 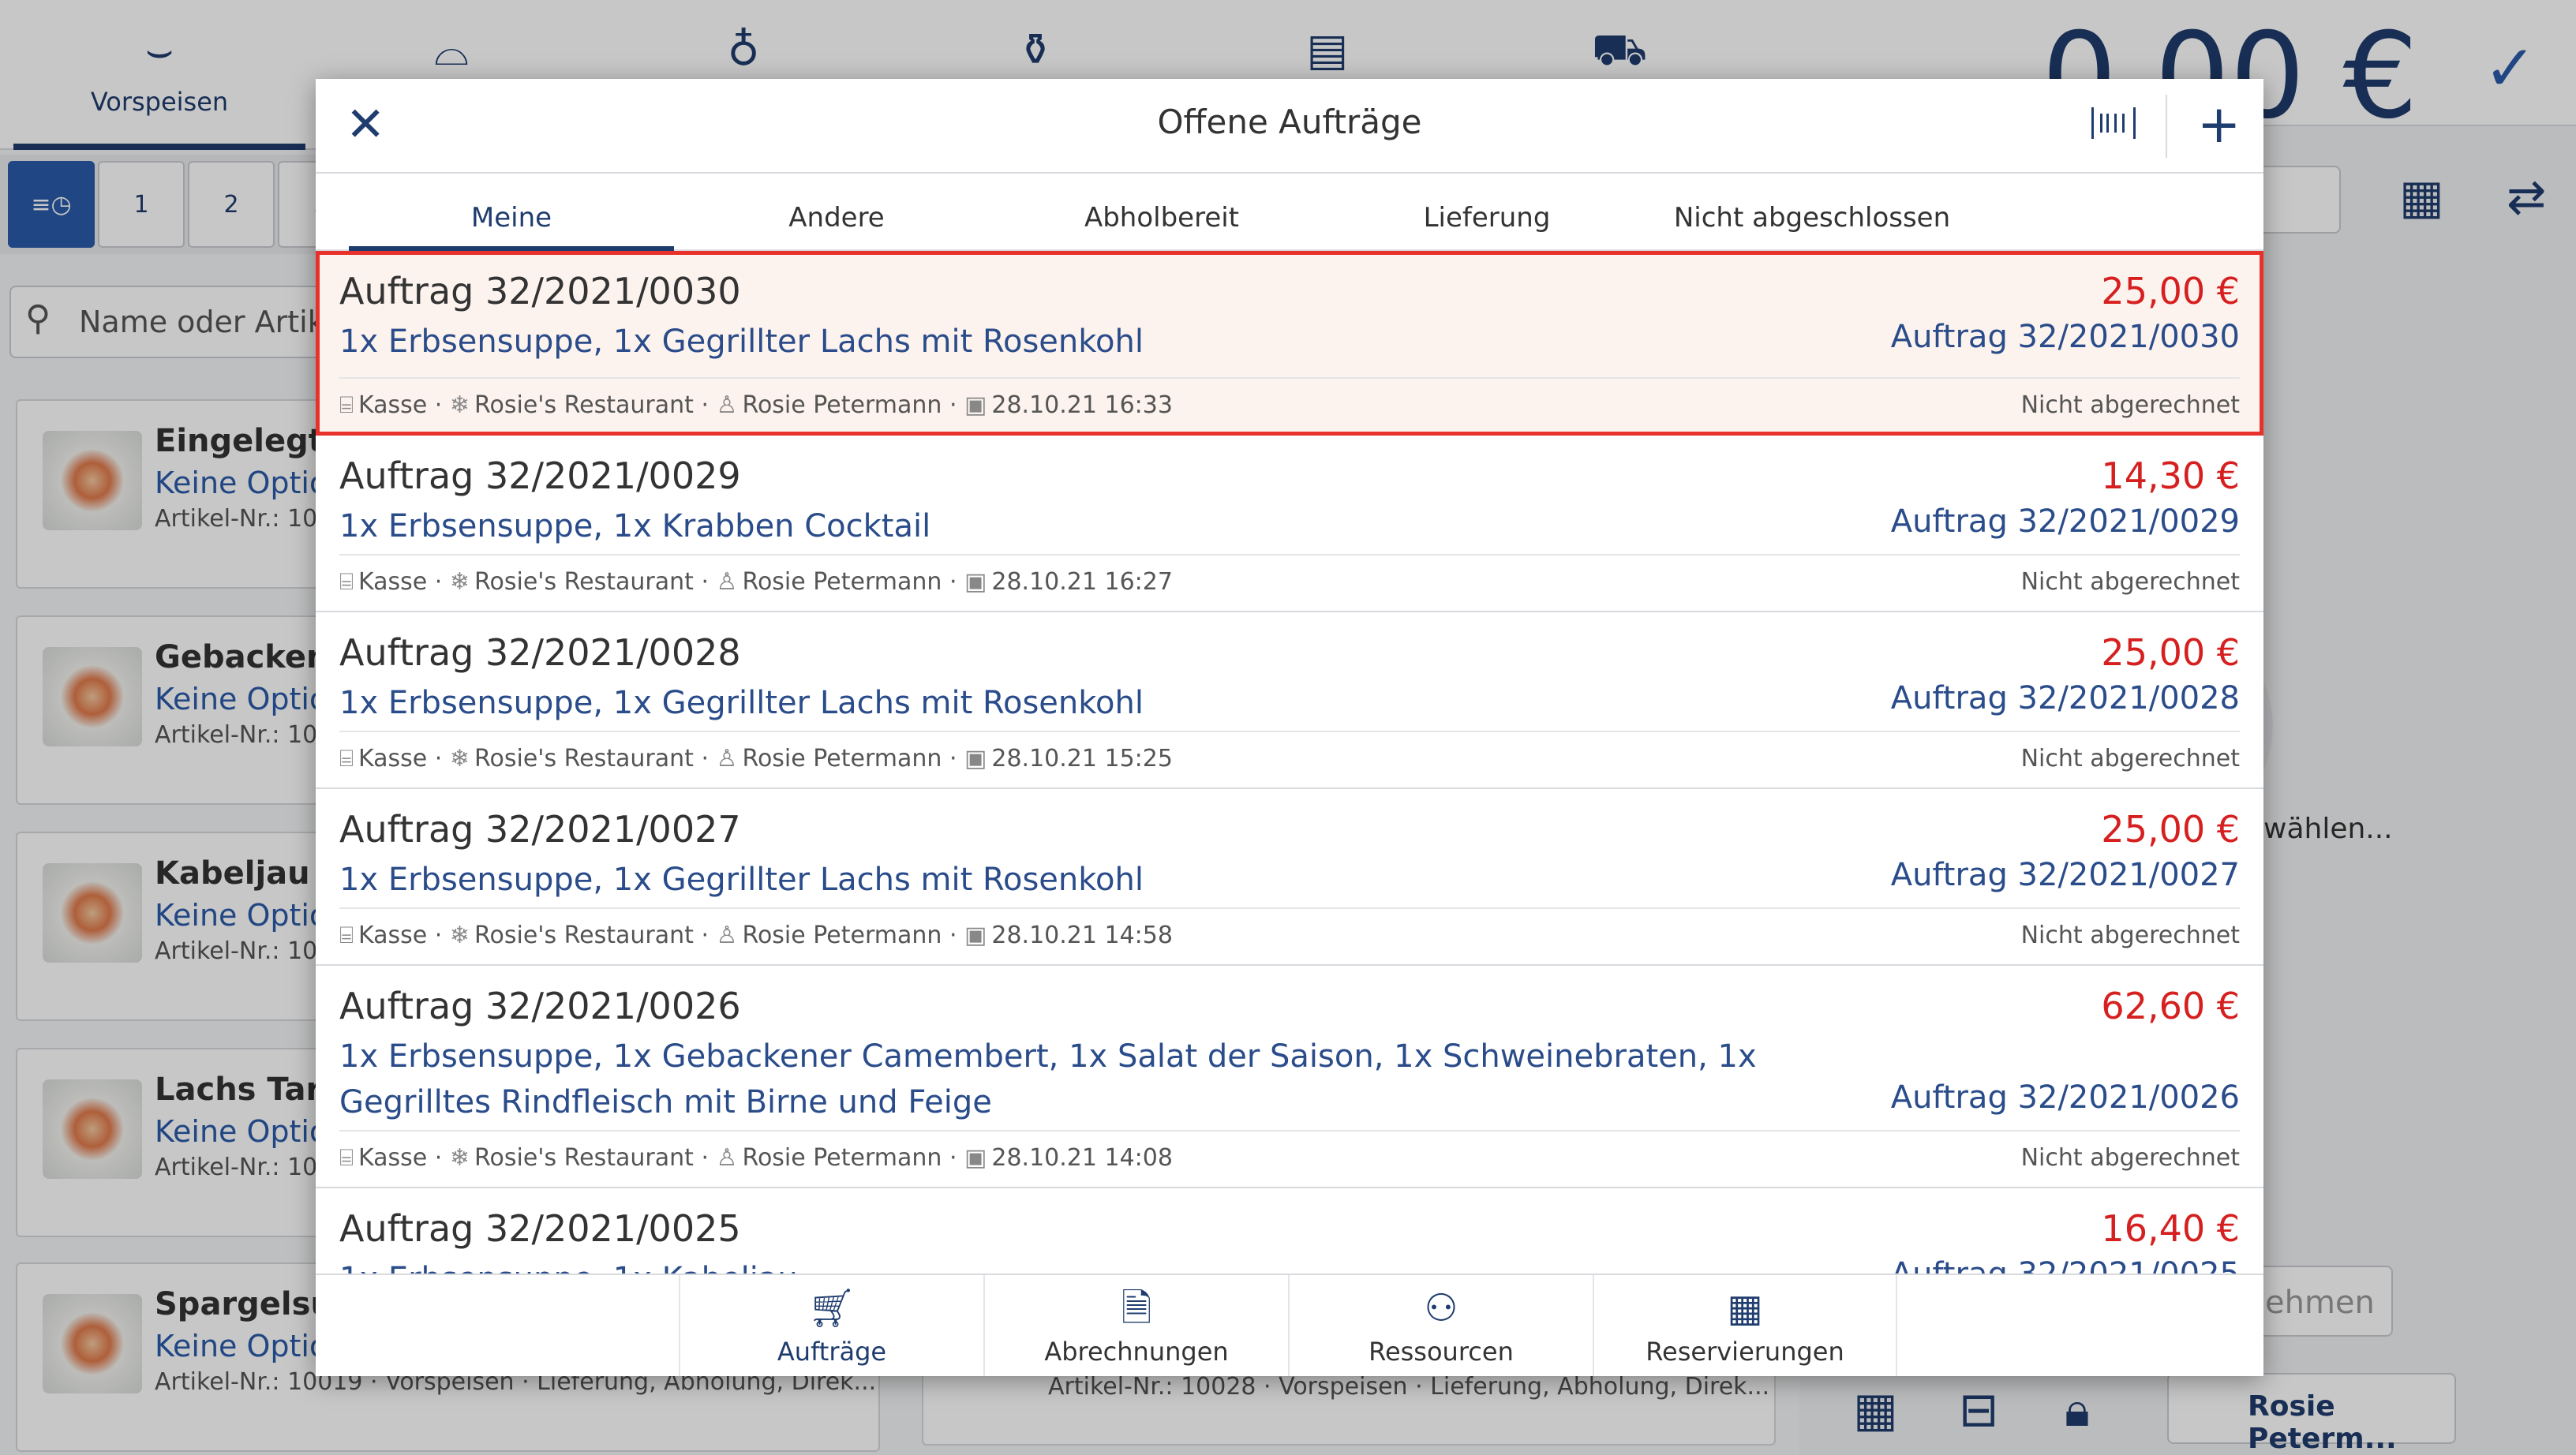 What do you see at coordinates (540, 475) in the screenshot?
I see `order-title: Auftrag 32/2021/0029` at bounding box center [540, 475].